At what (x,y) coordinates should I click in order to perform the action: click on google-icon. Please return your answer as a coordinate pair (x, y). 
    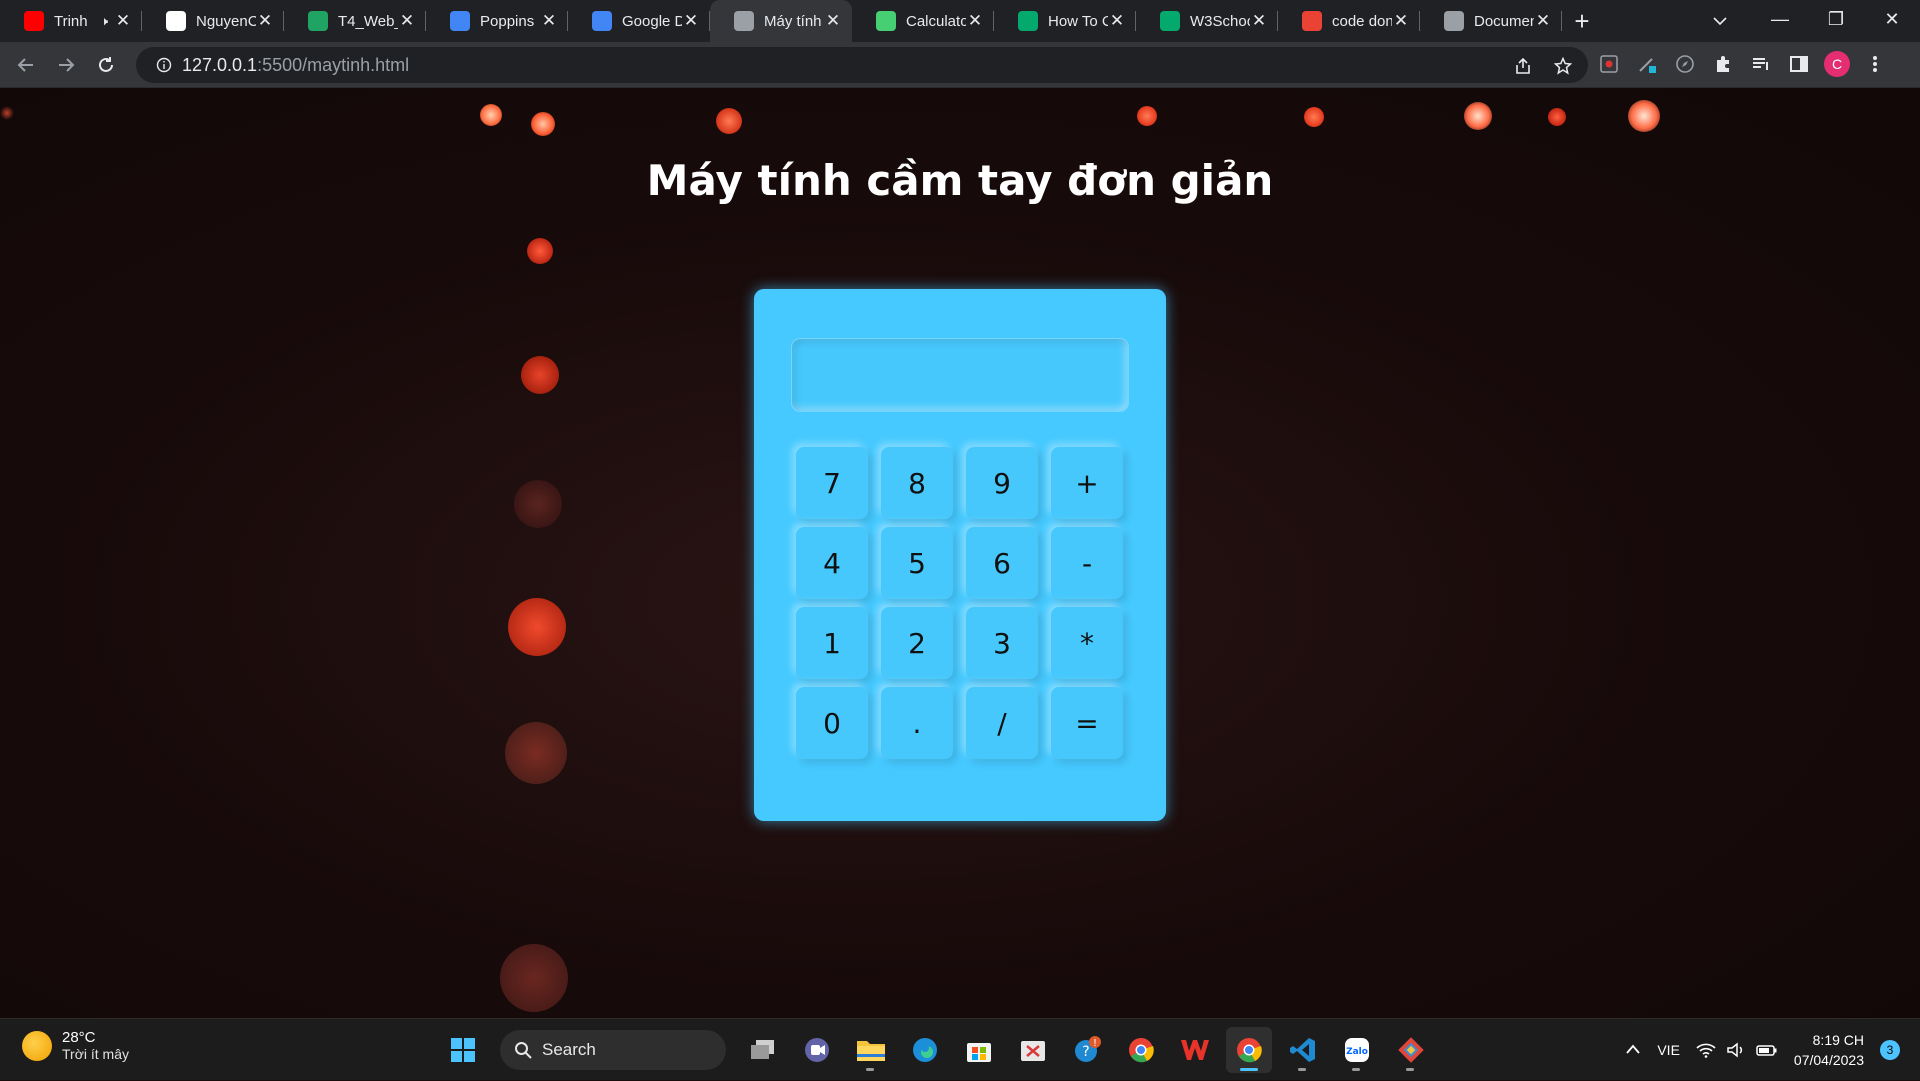
    Looking at the image, I should click on (1312, 21).